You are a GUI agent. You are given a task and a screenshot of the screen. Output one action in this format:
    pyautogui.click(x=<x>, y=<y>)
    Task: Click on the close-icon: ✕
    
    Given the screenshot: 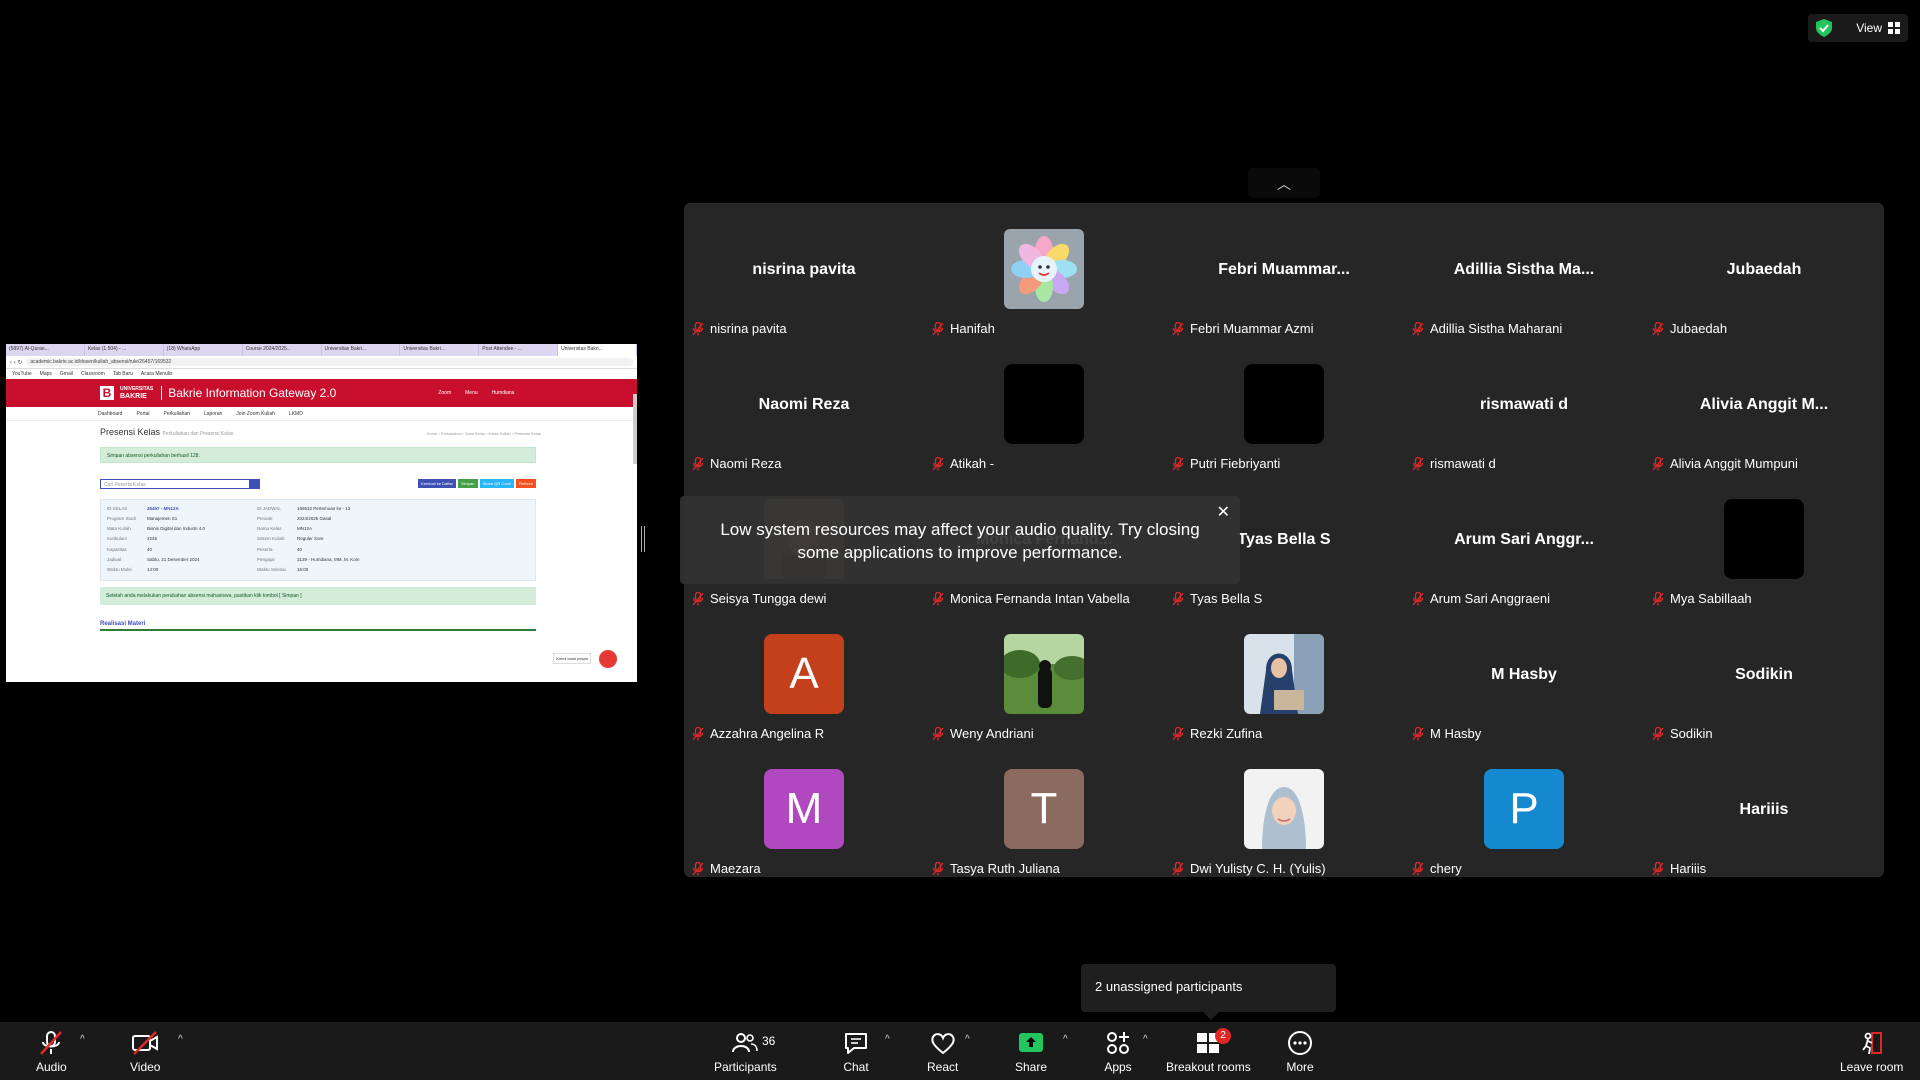 What is the action you would take?
    pyautogui.click(x=1223, y=512)
    